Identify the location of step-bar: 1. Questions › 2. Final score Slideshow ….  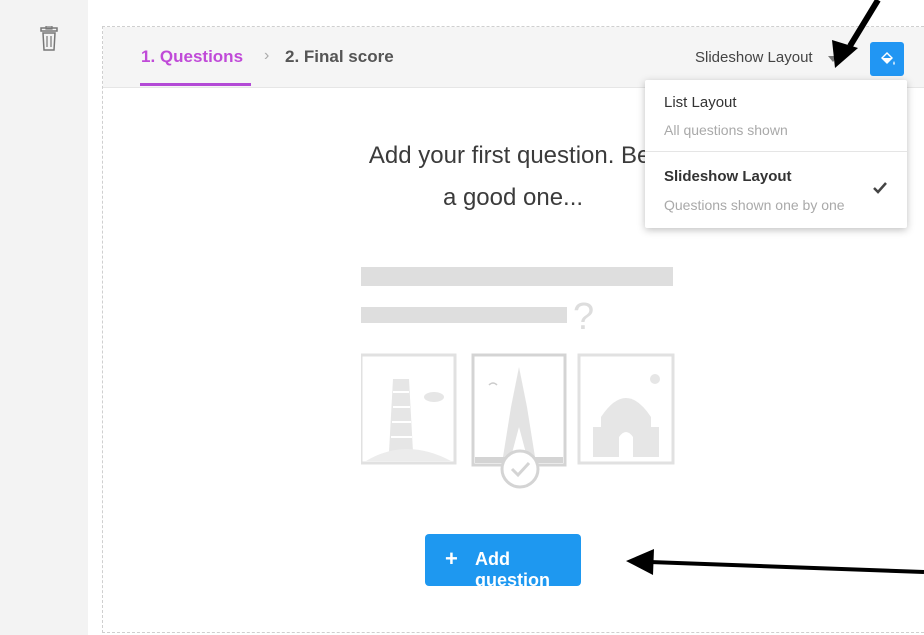
(513, 57).